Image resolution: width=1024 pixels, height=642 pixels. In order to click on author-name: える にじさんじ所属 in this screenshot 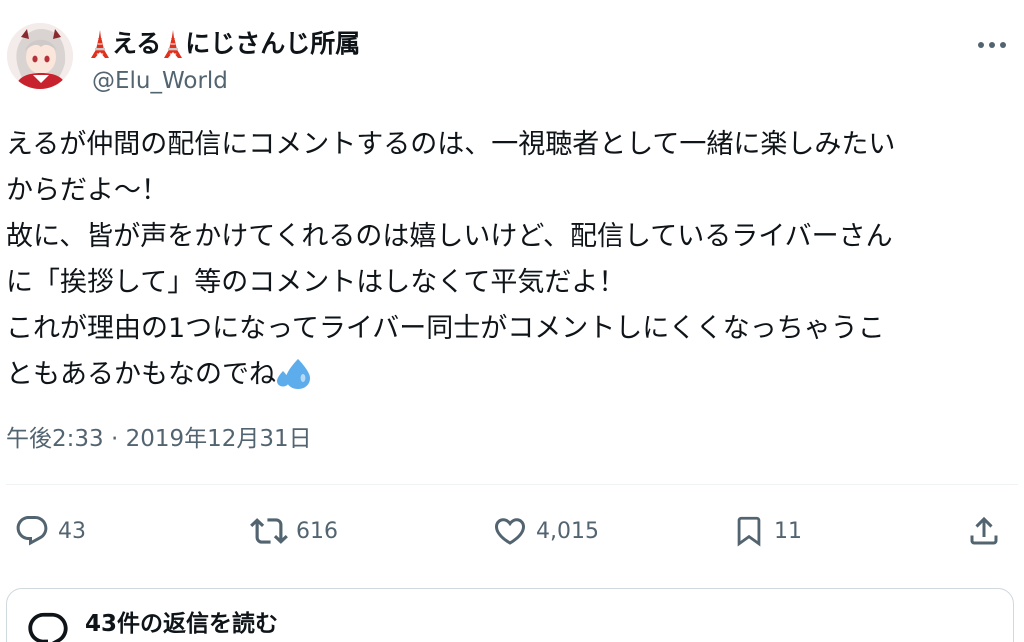, I will do `click(224, 44)`.